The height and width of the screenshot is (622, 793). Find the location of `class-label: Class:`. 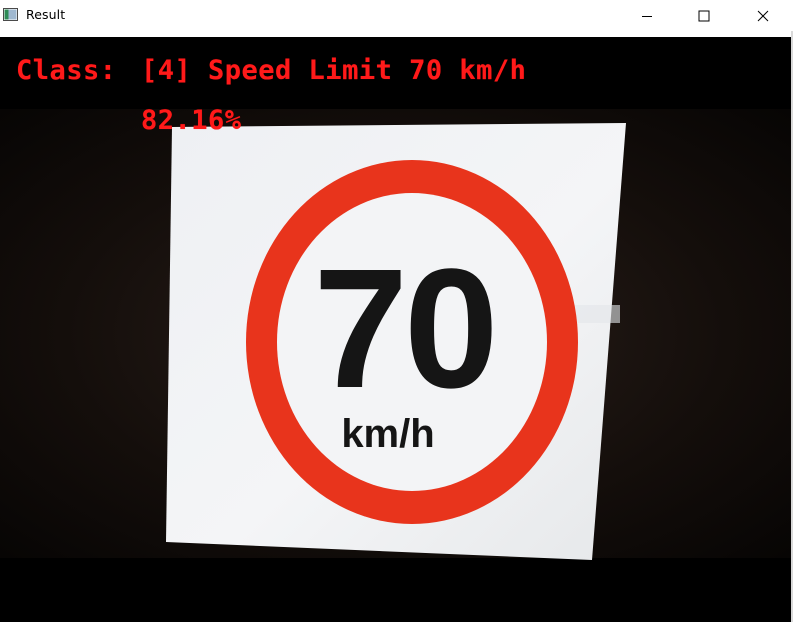

class-label: Class: is located at coordinates (66, 70).